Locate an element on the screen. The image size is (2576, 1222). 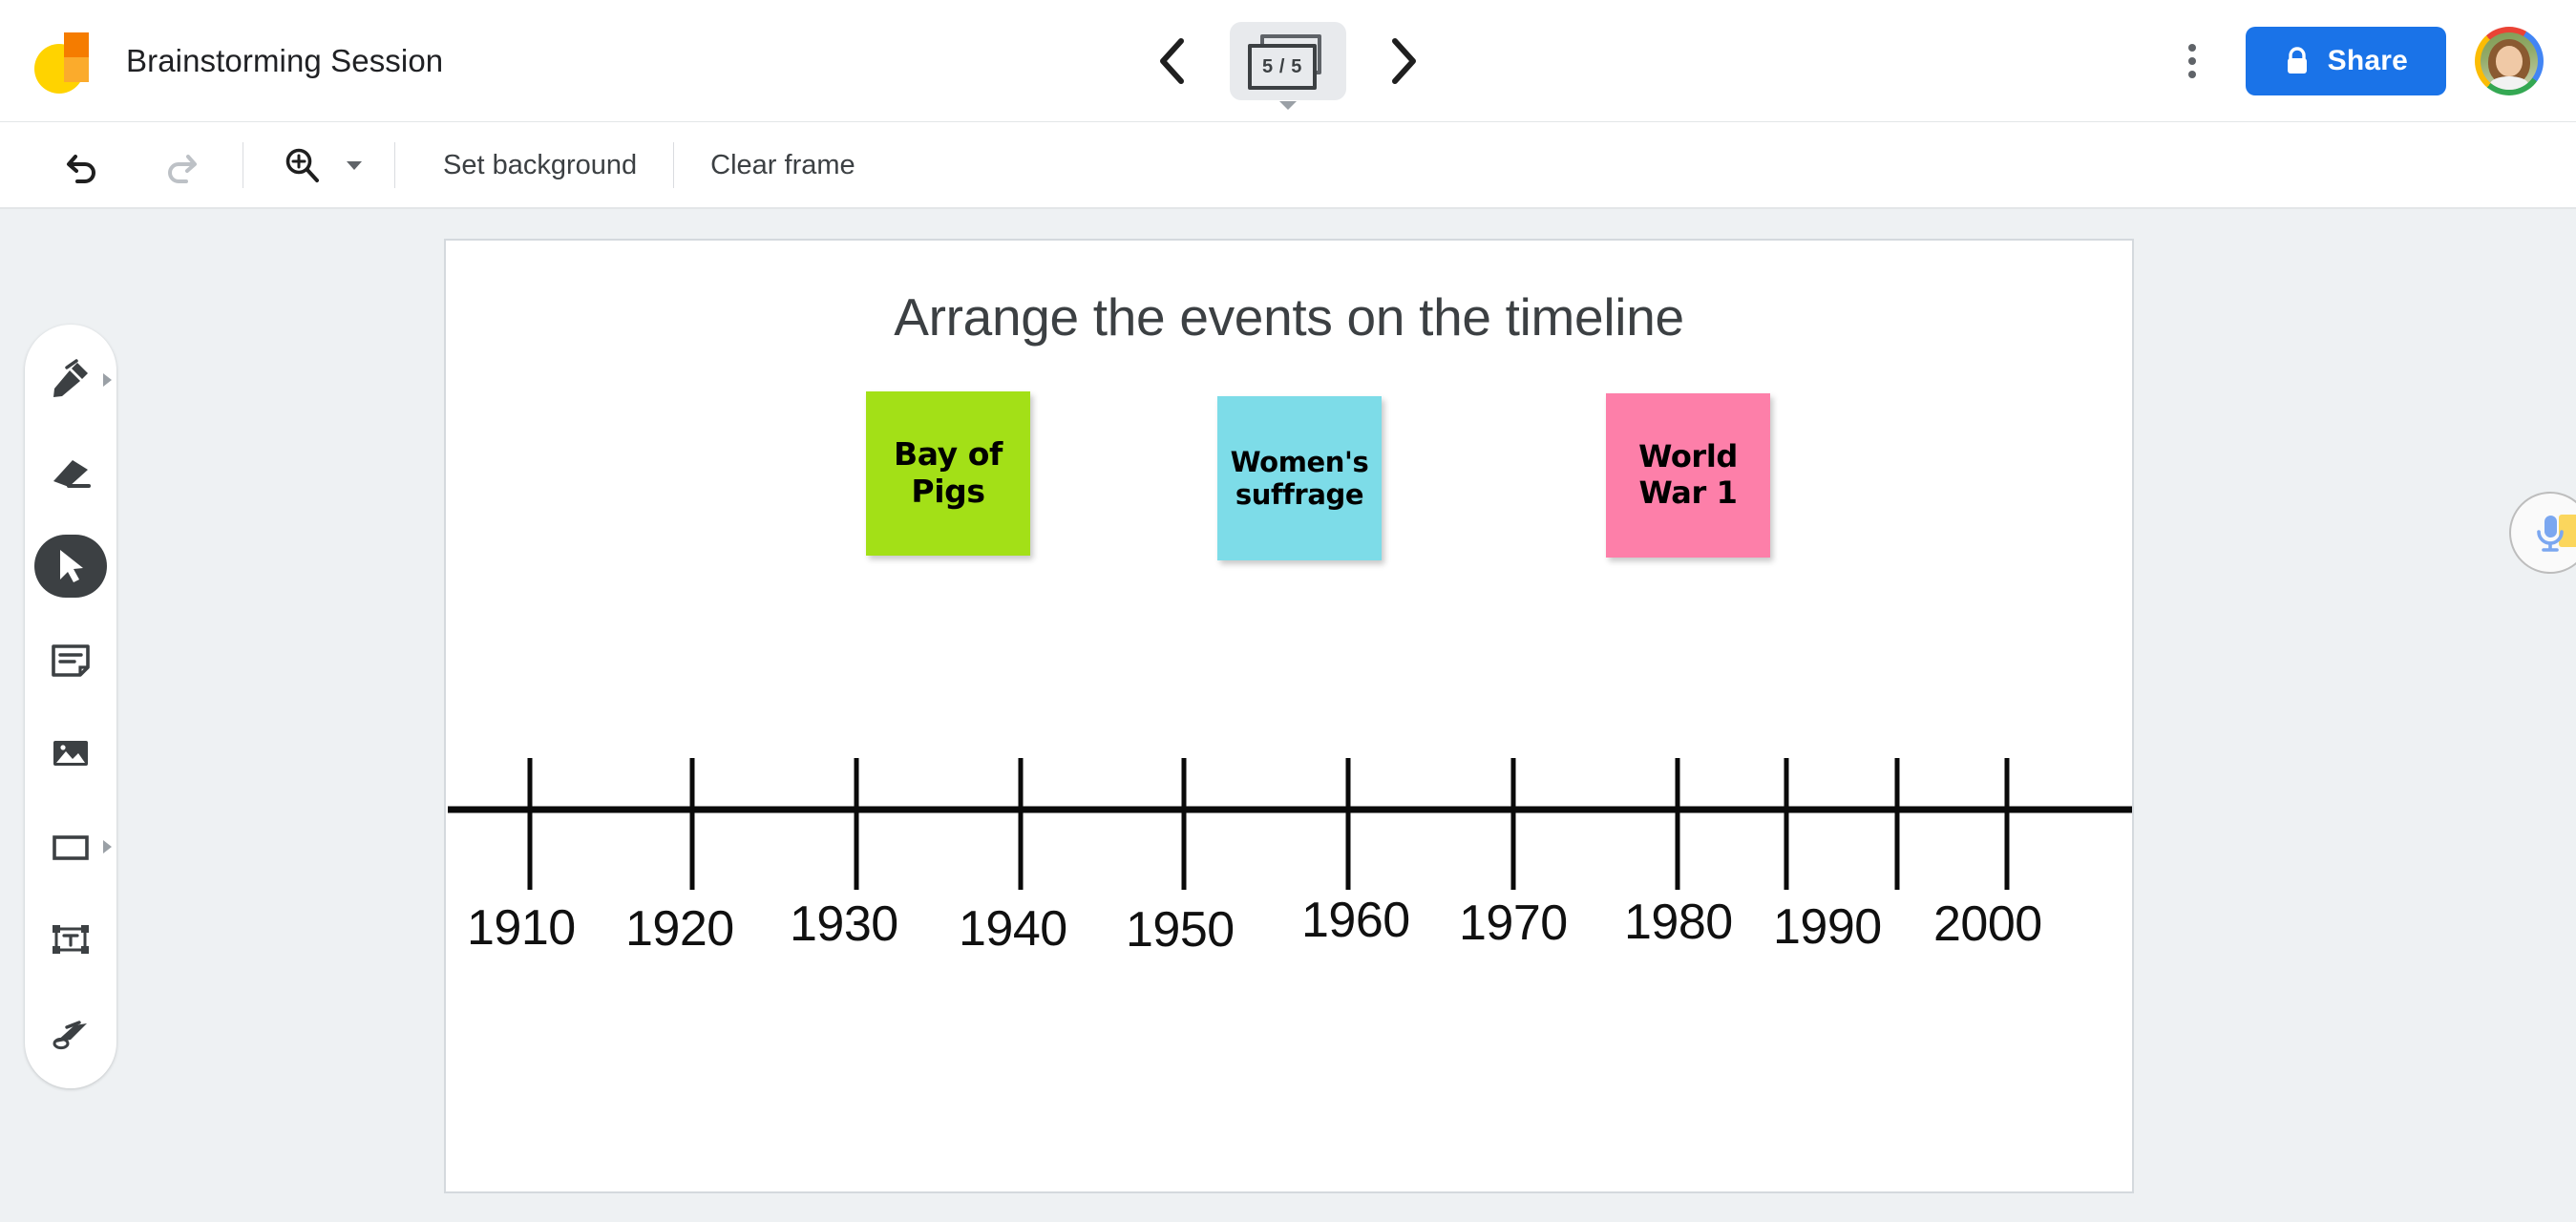
tool-palette is located at coordinates (70, 706).